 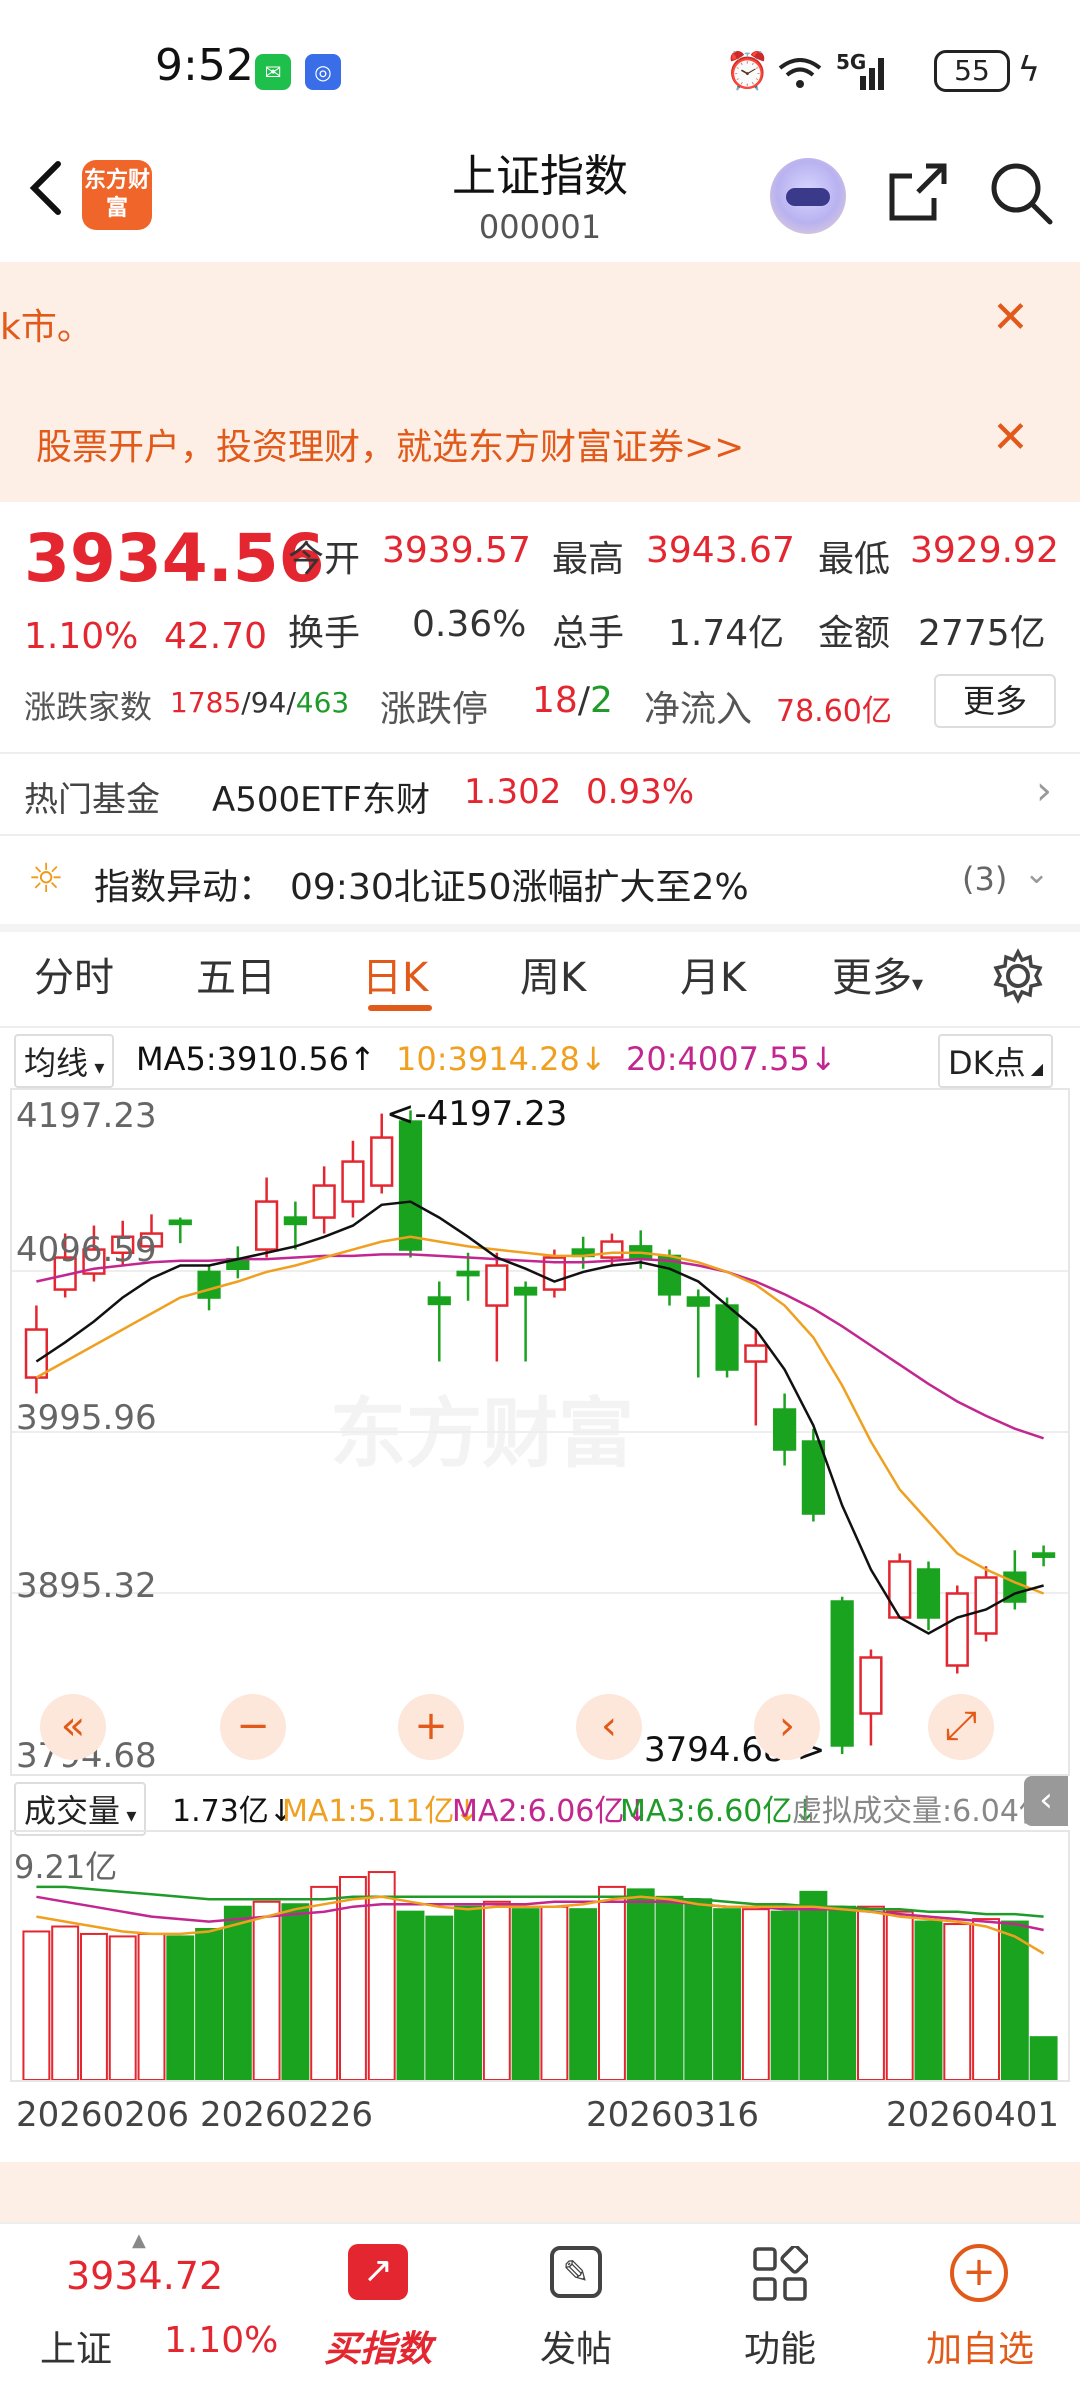 What do you see at coordinates (540, 322) in the screenshot?
I see `notice-banner: k市。 ✕` at bounding box center [540, 322].